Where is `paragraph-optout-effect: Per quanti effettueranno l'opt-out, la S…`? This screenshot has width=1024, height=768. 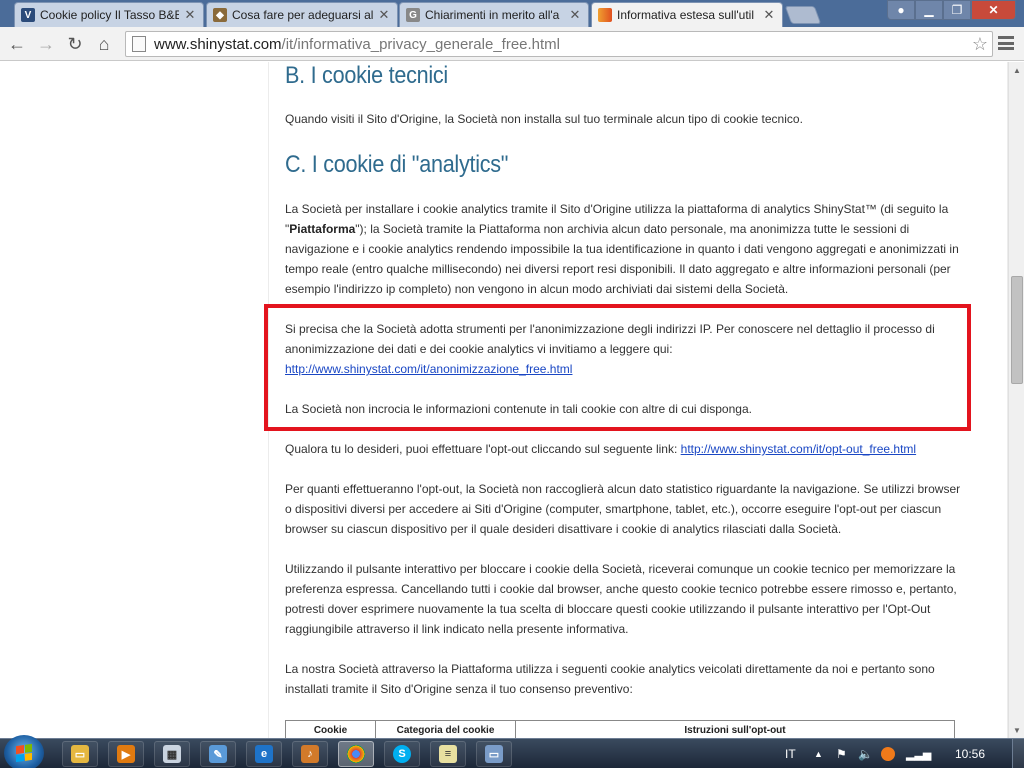
paragraph-optout-effect: Per quanti effettueranno l'opt-out, la S… is located at coordinates (623, 509).